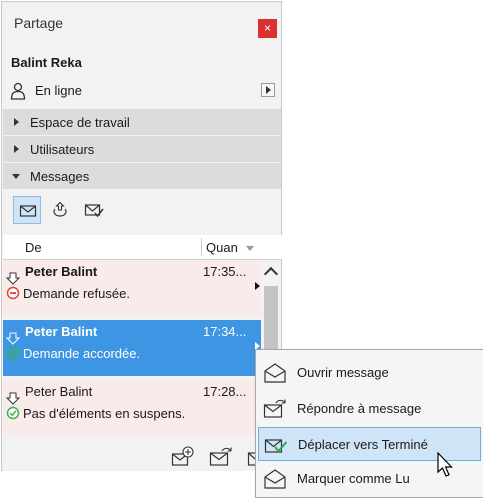 The image size is (483, 498). What do you see at coordinates (104, 413) in the screenshot?
I see `message-text: Pas d'éléments en suspens.` at bounding box center [104, 413].